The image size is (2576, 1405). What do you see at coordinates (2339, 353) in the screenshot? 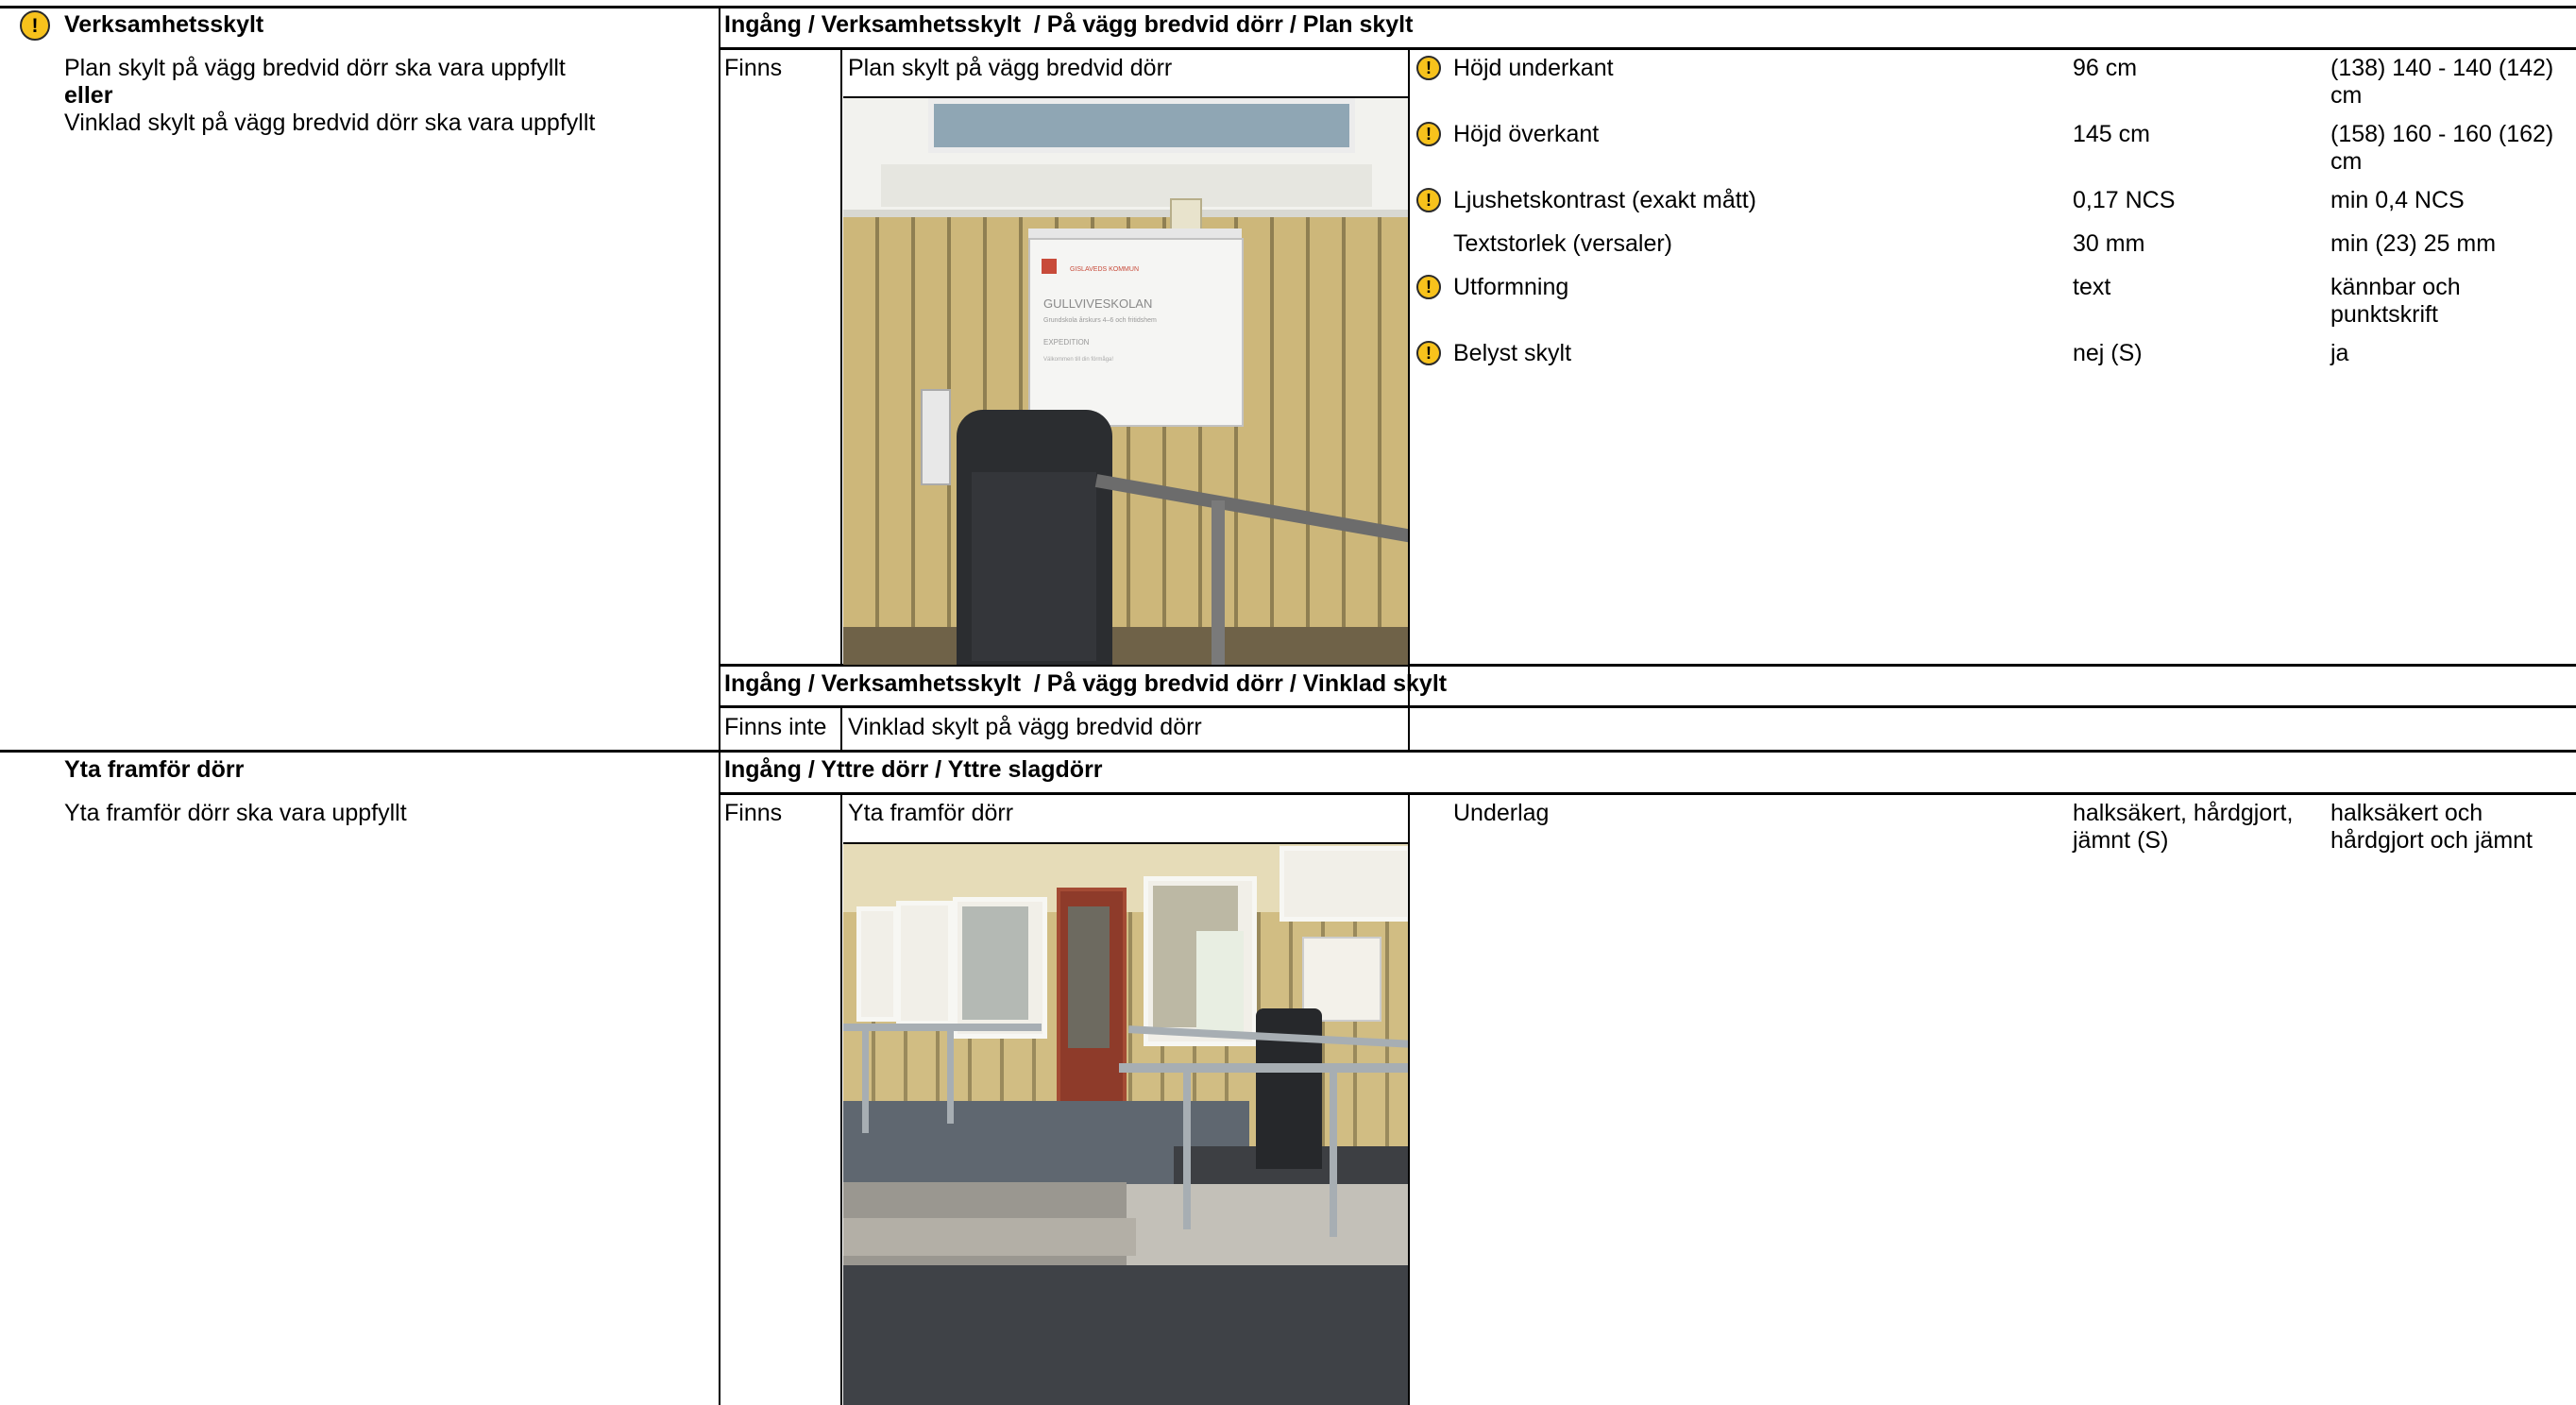
I see `plan-measure-req-1: ja` at bounding box center [2339, 353].